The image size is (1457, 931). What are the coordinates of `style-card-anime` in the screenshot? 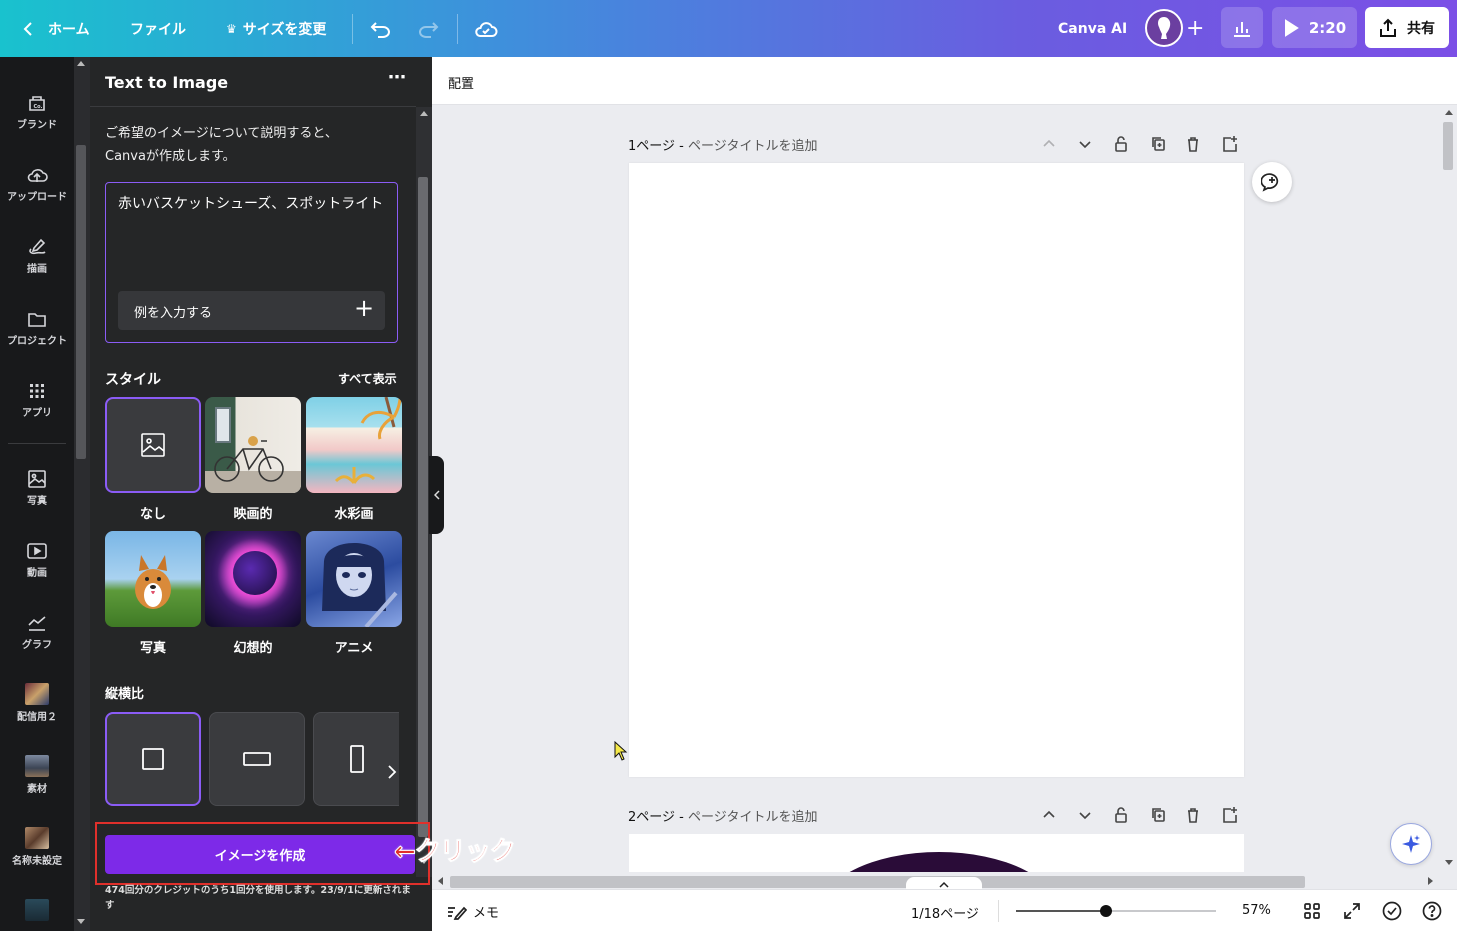 It's located at (354, 579).